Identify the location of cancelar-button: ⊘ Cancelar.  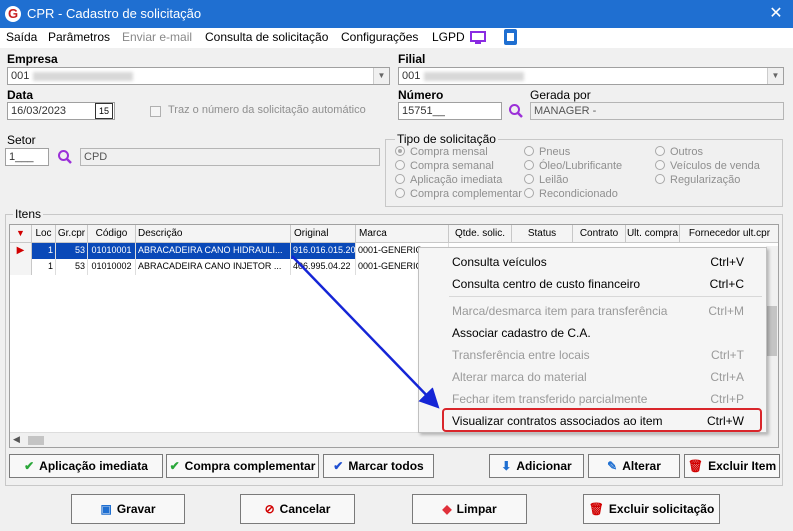
(297, 509).